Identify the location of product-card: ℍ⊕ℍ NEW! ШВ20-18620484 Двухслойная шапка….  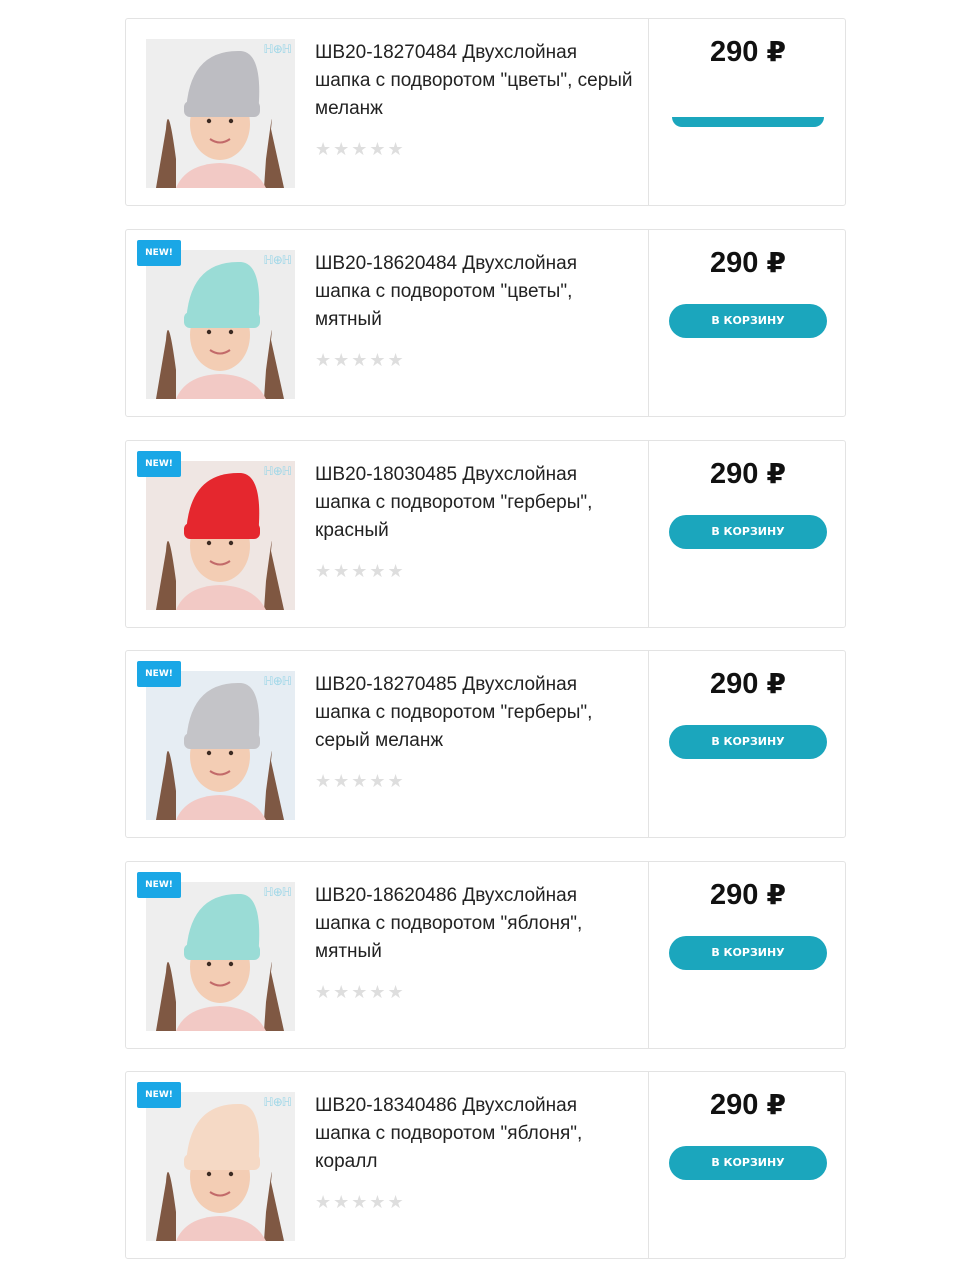
(485, 323).